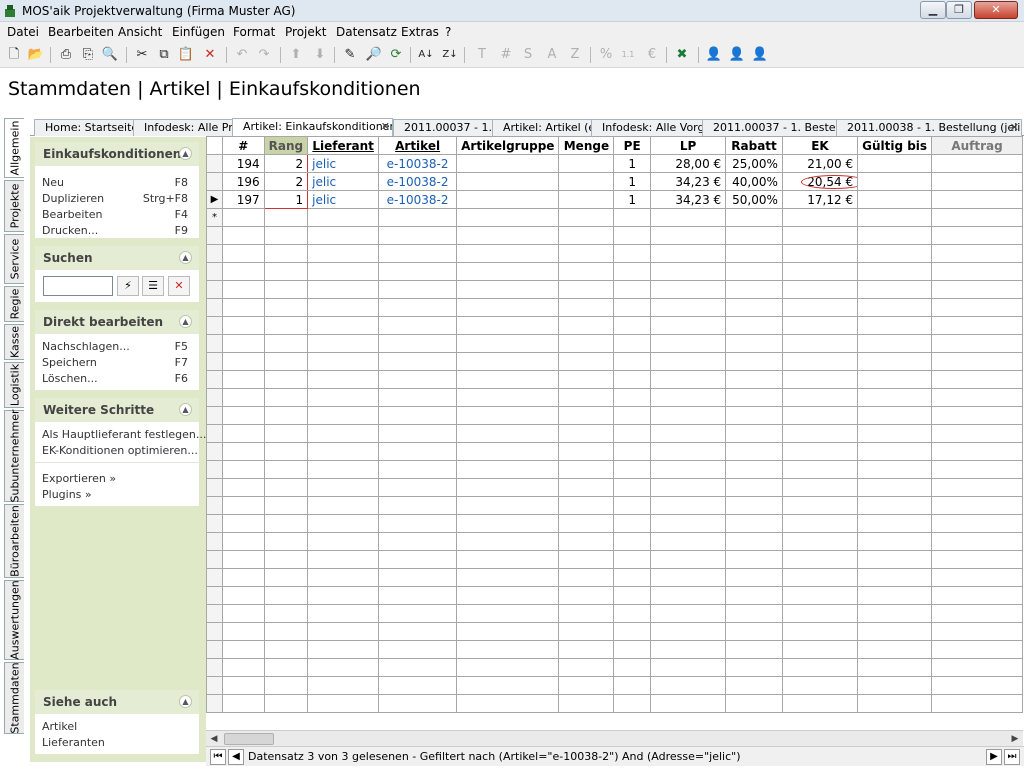 The height and width of the screenshot is (768, 1024). What do you see at coordinates (69, 362) in the screenshot?
I see `action-speichern: Speichern` at bounding box center [69, 362].